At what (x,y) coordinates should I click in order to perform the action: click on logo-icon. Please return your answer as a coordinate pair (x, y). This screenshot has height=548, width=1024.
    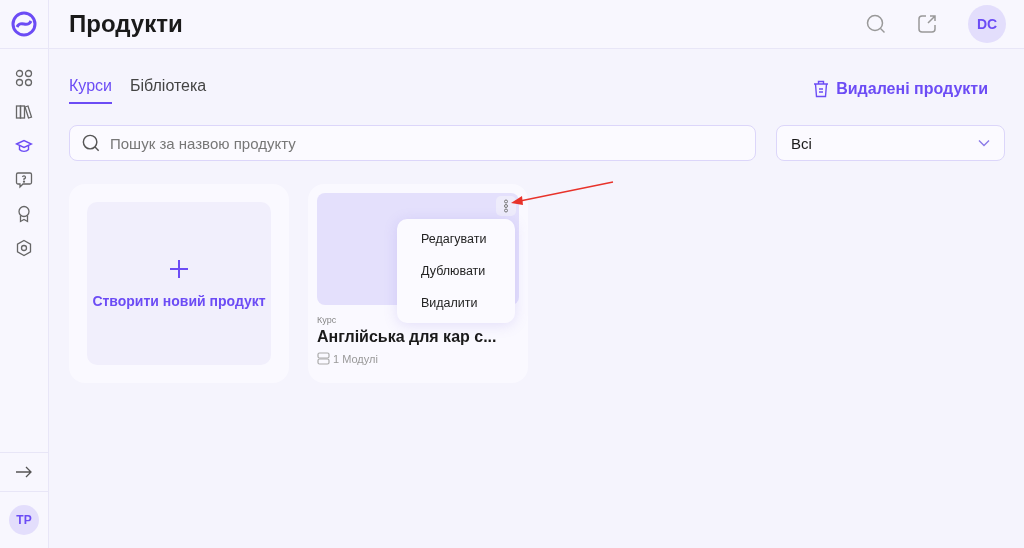
    Looking at the image, I should click on (24, 24).